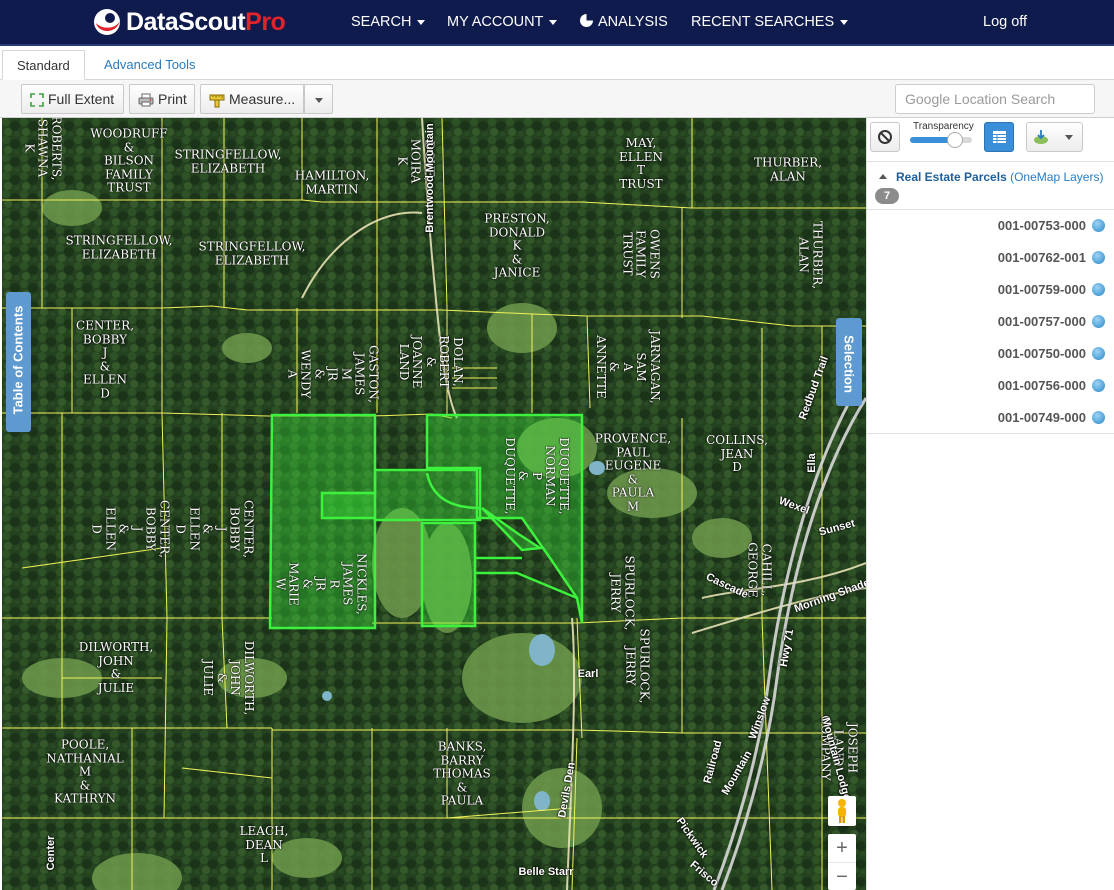 The width and height of the screenshot is (1114, 890). I want to click on zoom-in-button: +, so click(842, 848).